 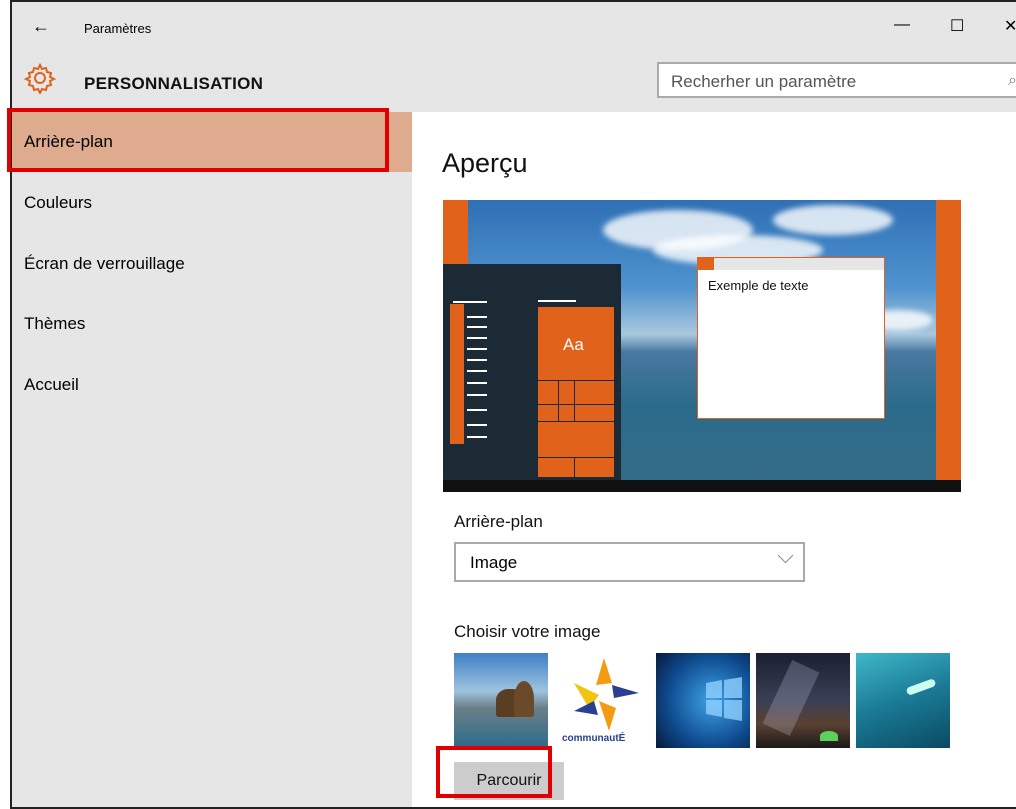 I want to click on choose-image-label: Choisir votre image, so click(x=527, y=631).